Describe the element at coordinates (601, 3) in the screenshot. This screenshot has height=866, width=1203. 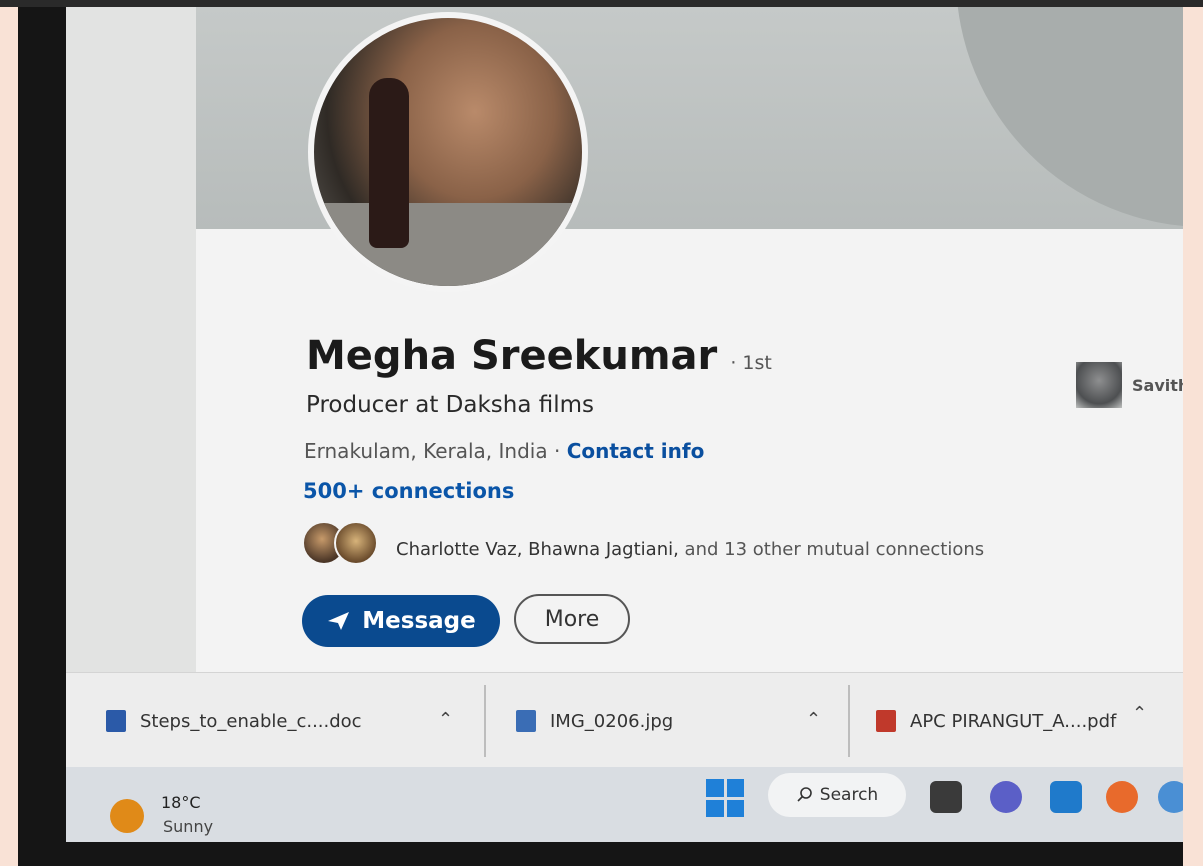
I see `top-frame-edge` at that location.